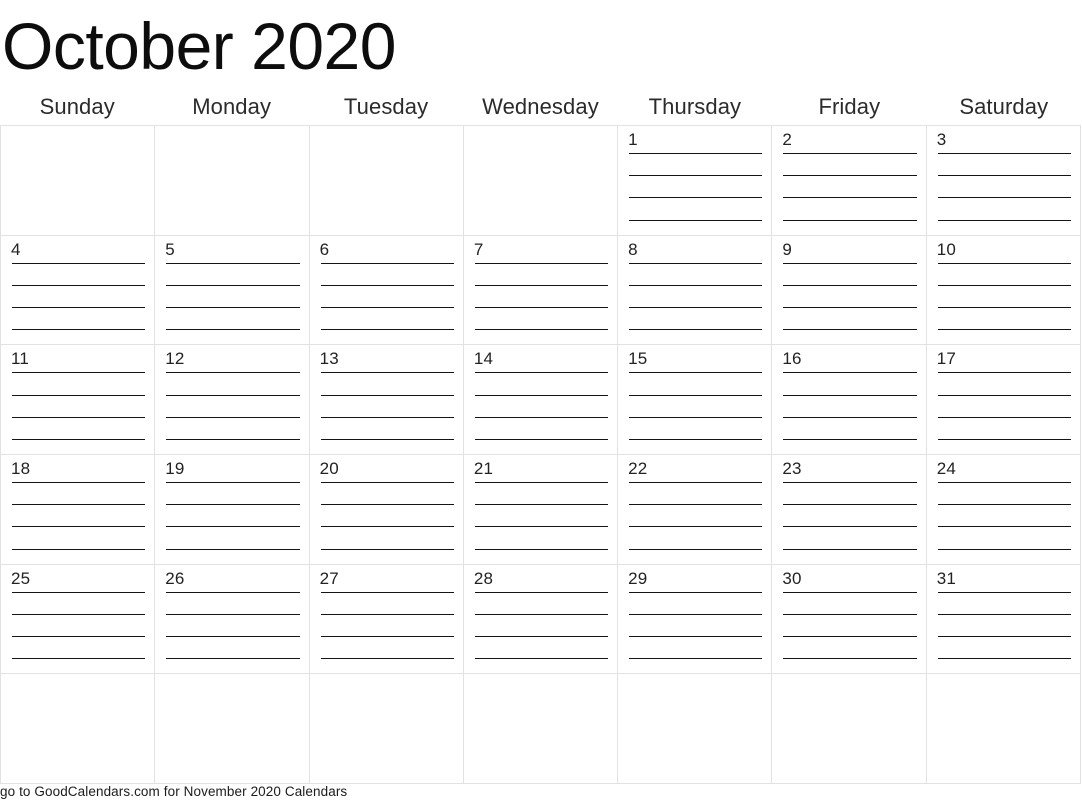  I want to click on day-cell: 12, so click(232, 400).